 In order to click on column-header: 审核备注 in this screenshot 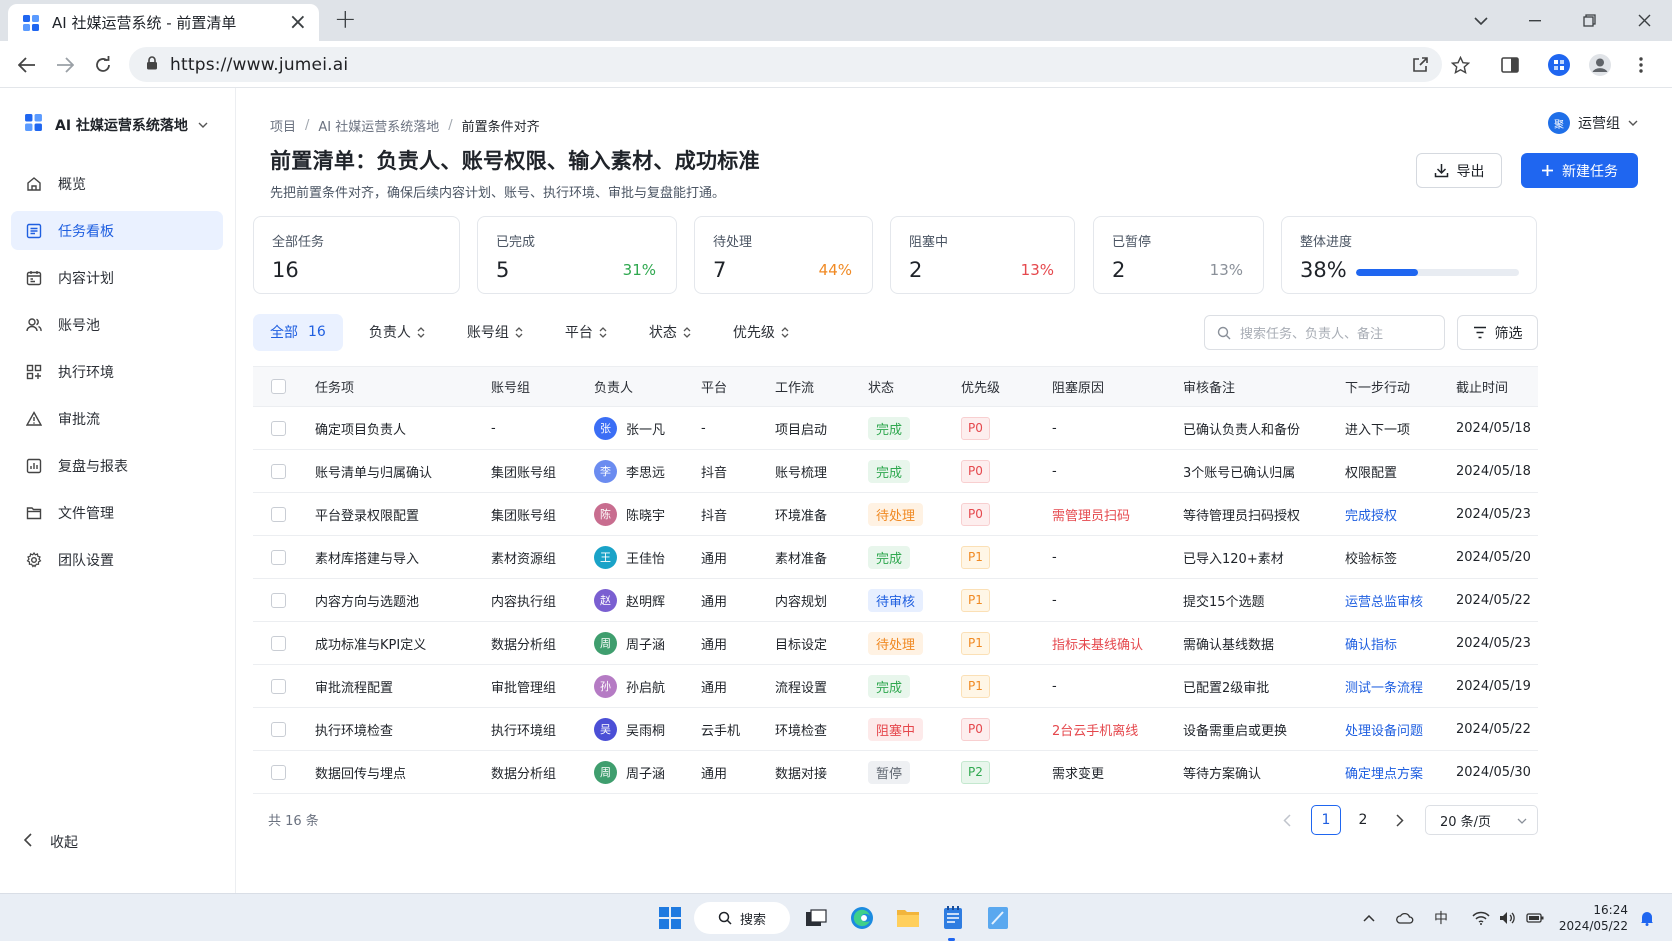, I will do `click(1209, 386)`.